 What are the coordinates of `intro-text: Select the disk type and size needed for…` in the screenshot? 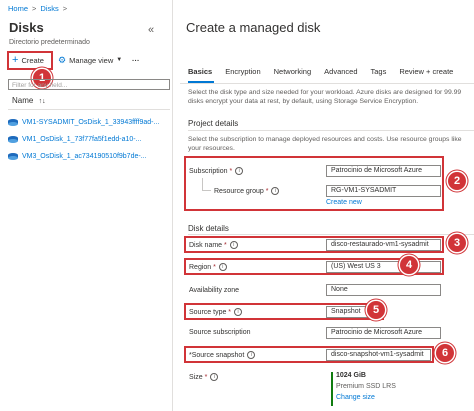 It's located at (325, 97).